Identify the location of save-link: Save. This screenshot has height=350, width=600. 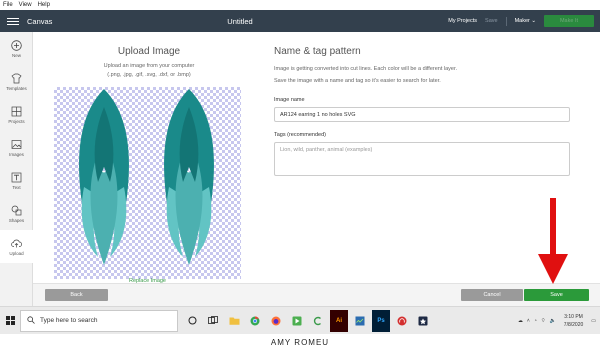
(491, 21).